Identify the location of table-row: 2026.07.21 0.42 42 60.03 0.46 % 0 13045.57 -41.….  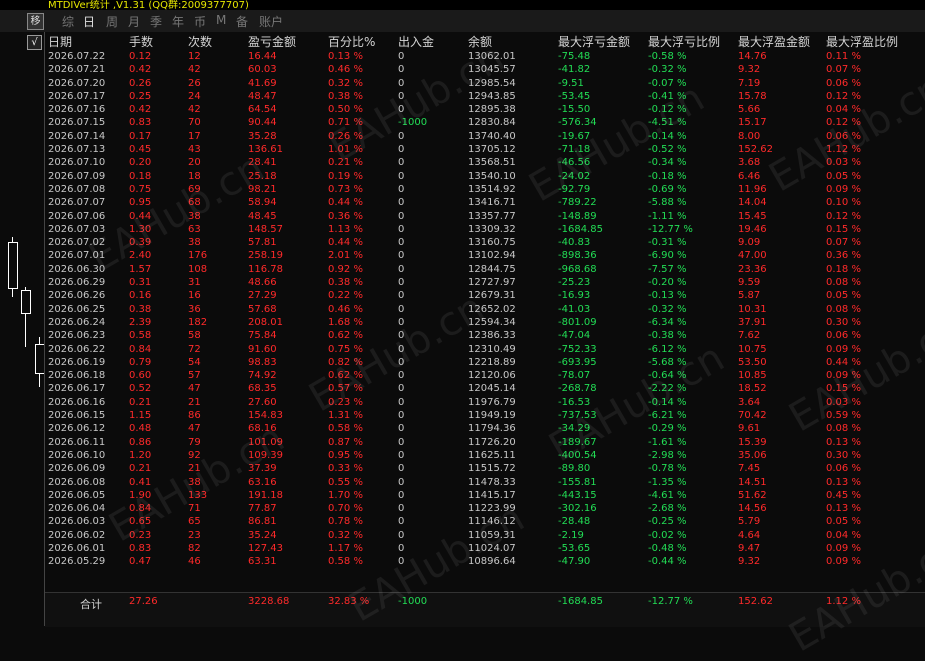
(483, 69).